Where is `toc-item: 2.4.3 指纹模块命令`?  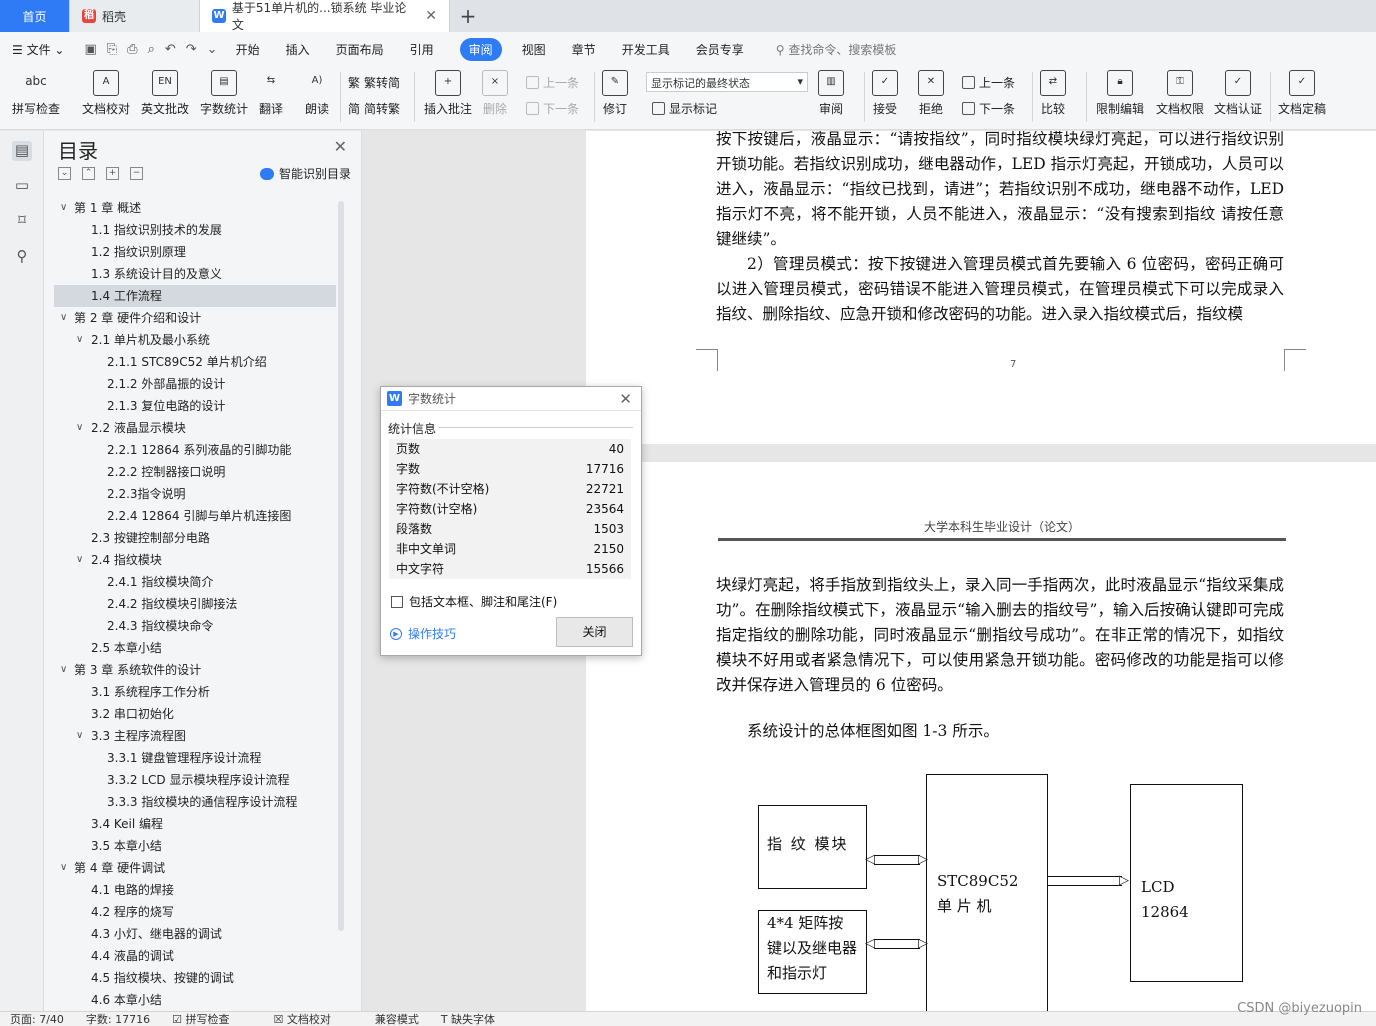
toc-item: 2.4.3 指纹模块命令 is located at coordinates (195, 626).